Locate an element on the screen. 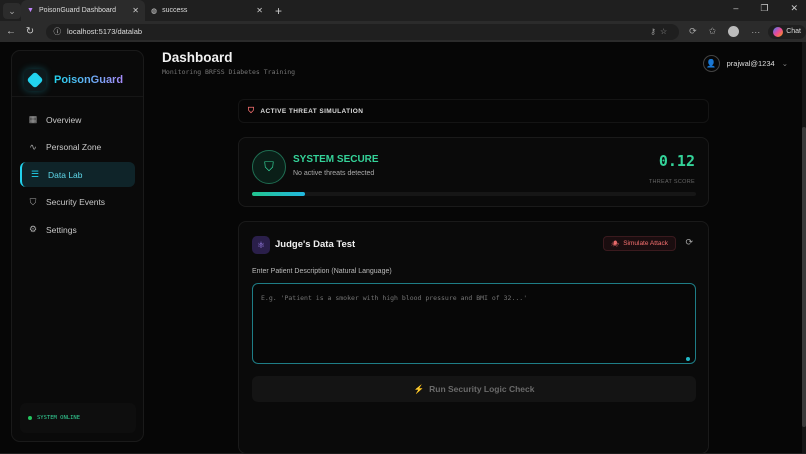 The image size is (806, 454). lightning-icon: ⚡ is located at coordinates (419, 388).